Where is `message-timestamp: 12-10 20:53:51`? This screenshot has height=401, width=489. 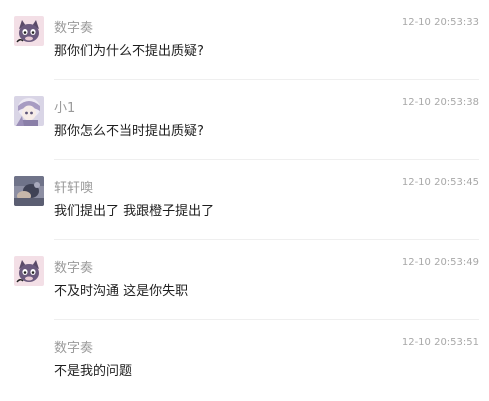 message-timestamp: 12-10 20:53:51 is located at coordinates (440, 342).